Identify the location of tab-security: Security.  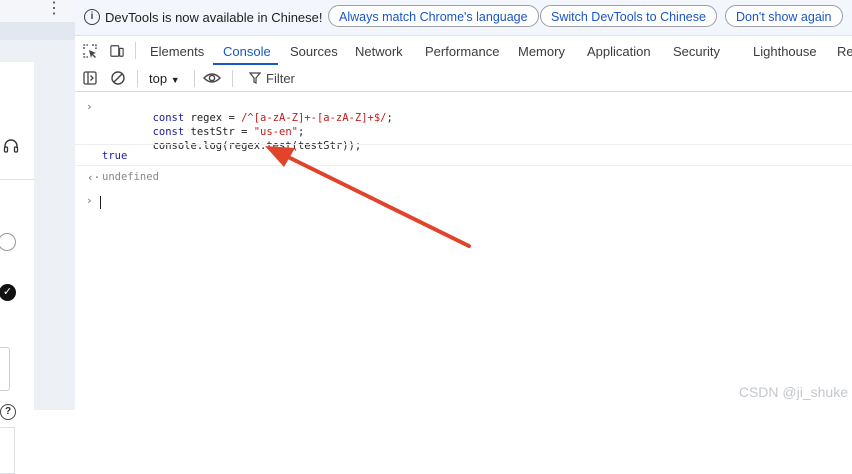
(696, 51).